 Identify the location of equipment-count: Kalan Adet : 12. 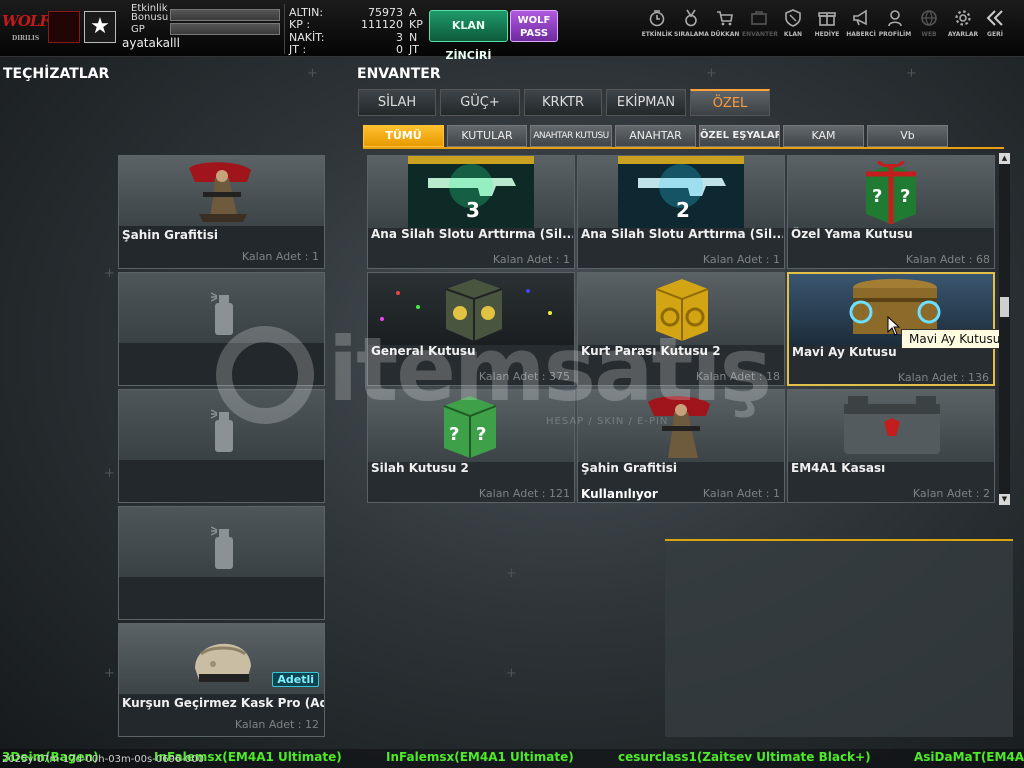
(276, 724).